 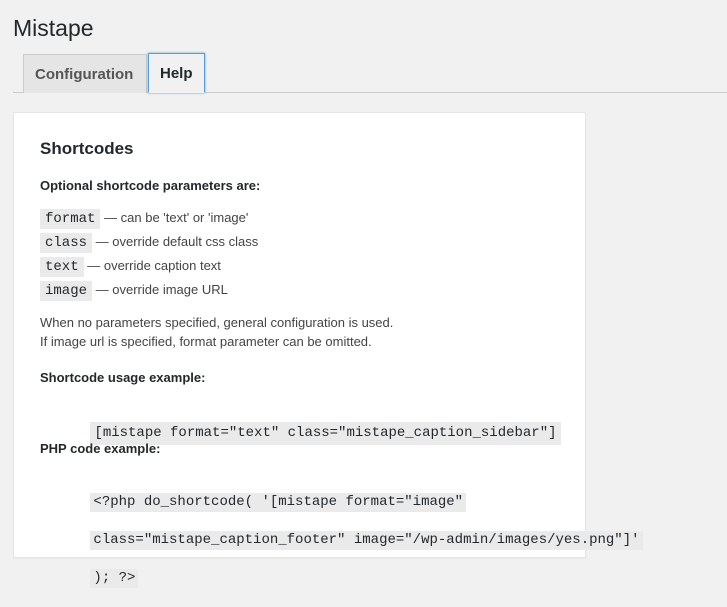 What do you see at coordinates (177, 241) in the screenshot?
I see `param-desc: — override default css class` at bounding box center [177, 241].